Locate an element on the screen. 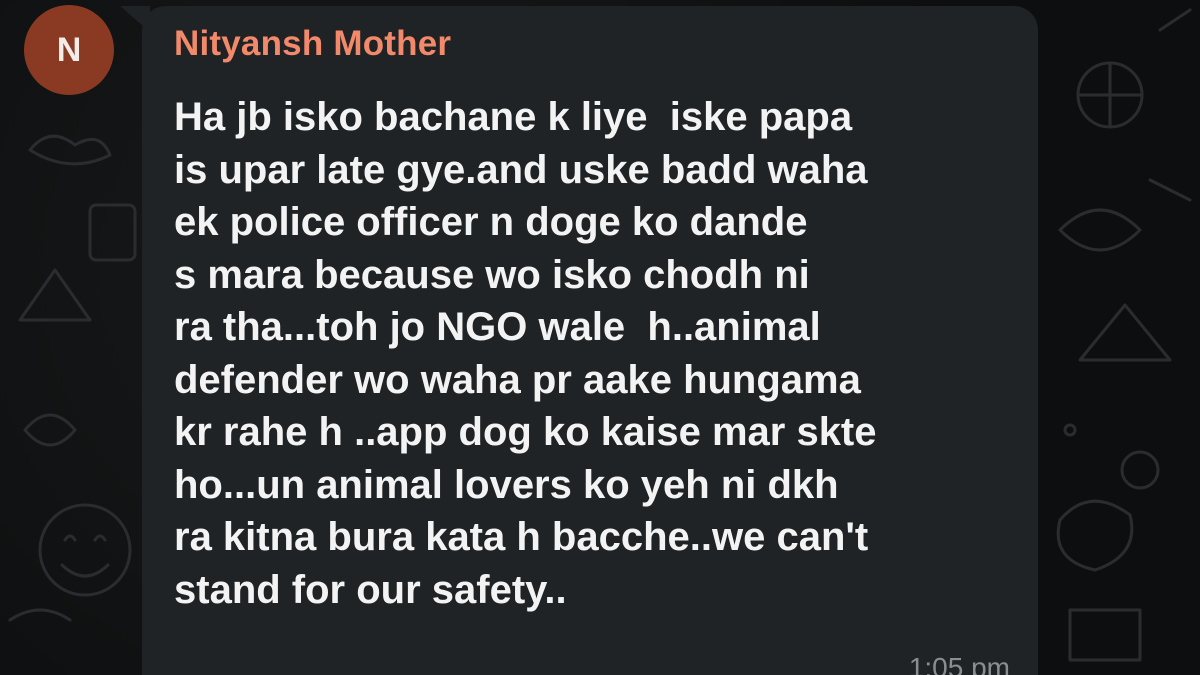  avatar-initial: N is located at coordinates (69, 49).